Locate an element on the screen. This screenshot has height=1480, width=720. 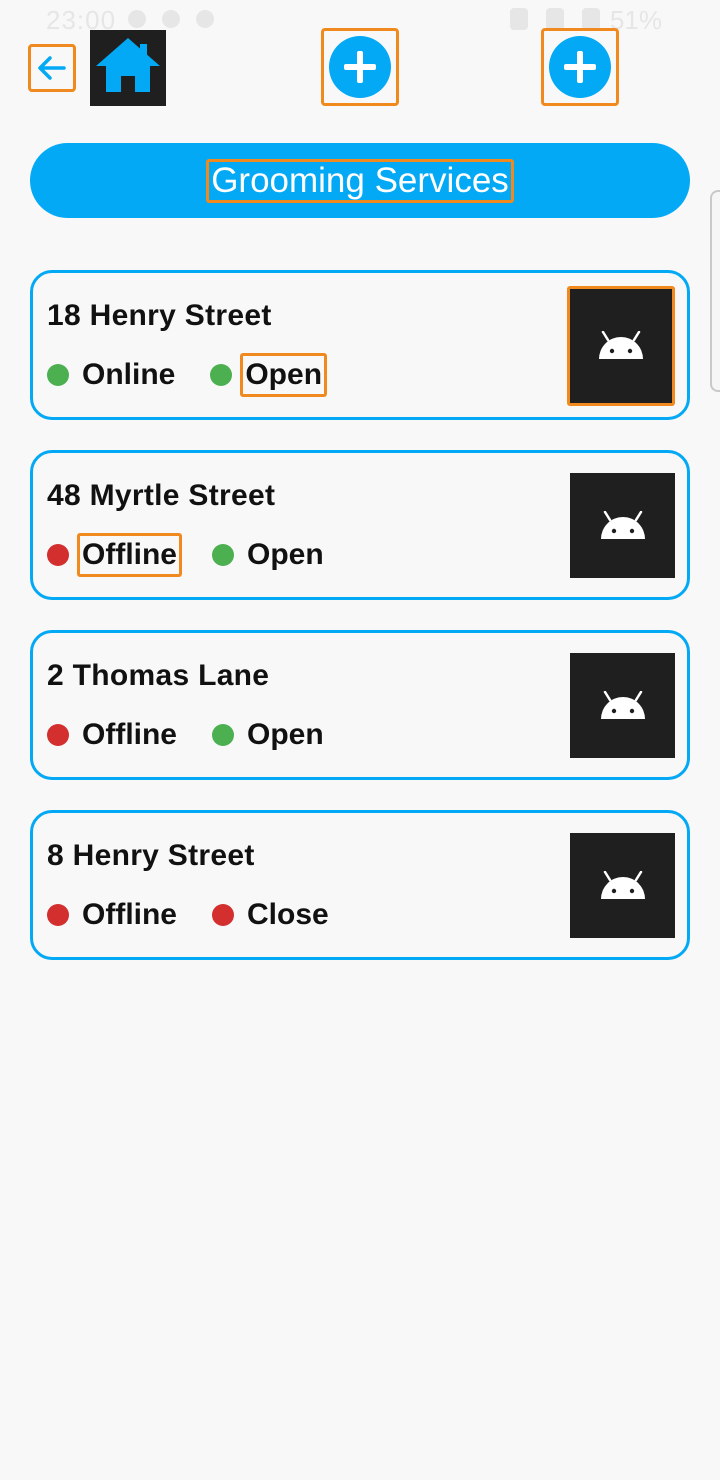
open-status: Close is located at coordinates (273, 915).